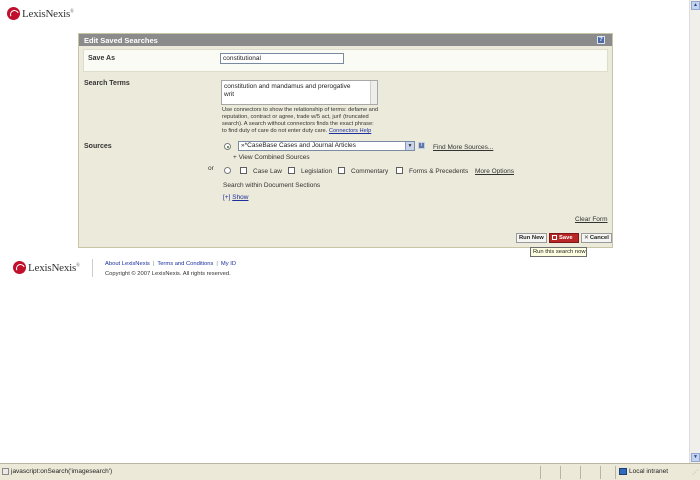 The height and width of the screenshot is (480, 700). I want to click on clear-form-link: Clear Form, so click(591, 219).